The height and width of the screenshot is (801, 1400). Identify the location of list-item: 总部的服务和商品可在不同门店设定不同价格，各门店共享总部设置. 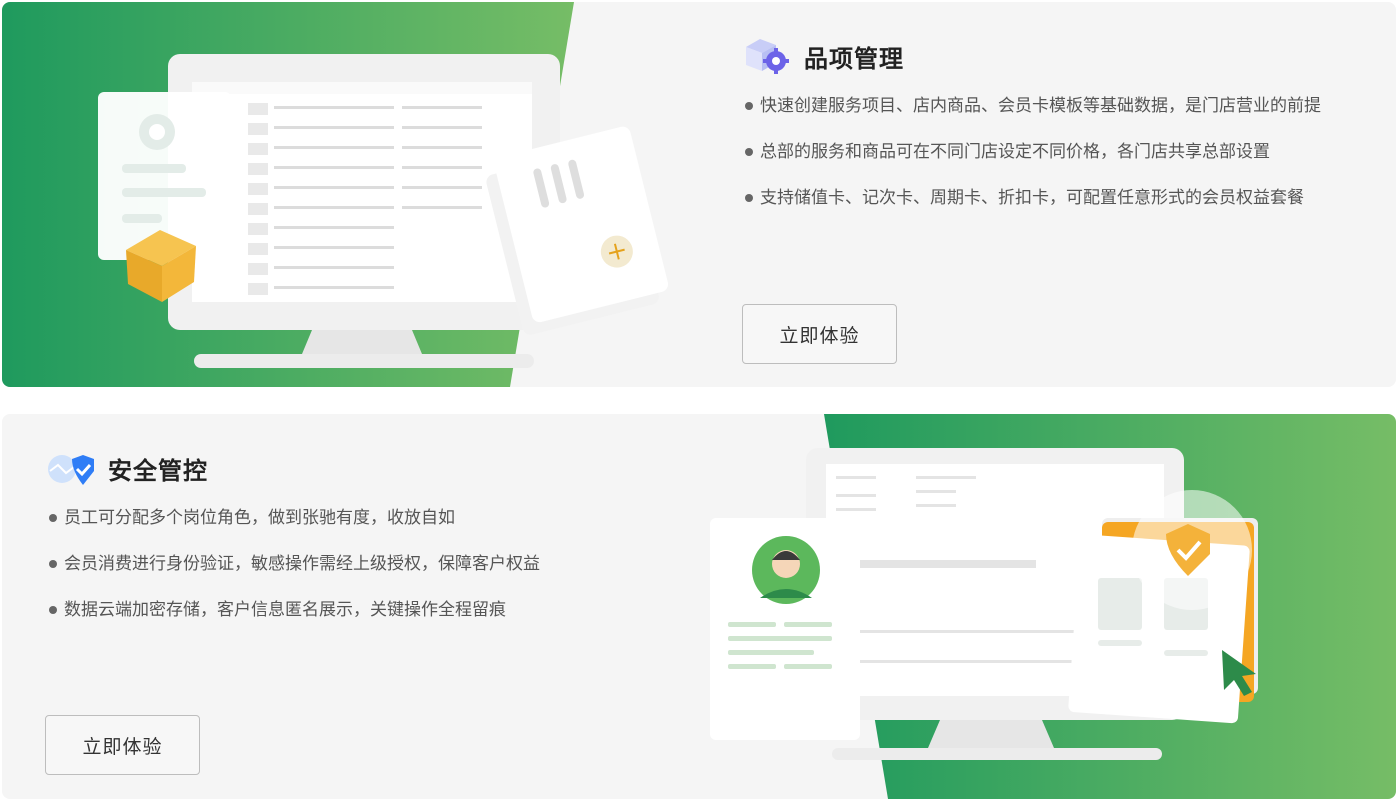
(1062, 151).